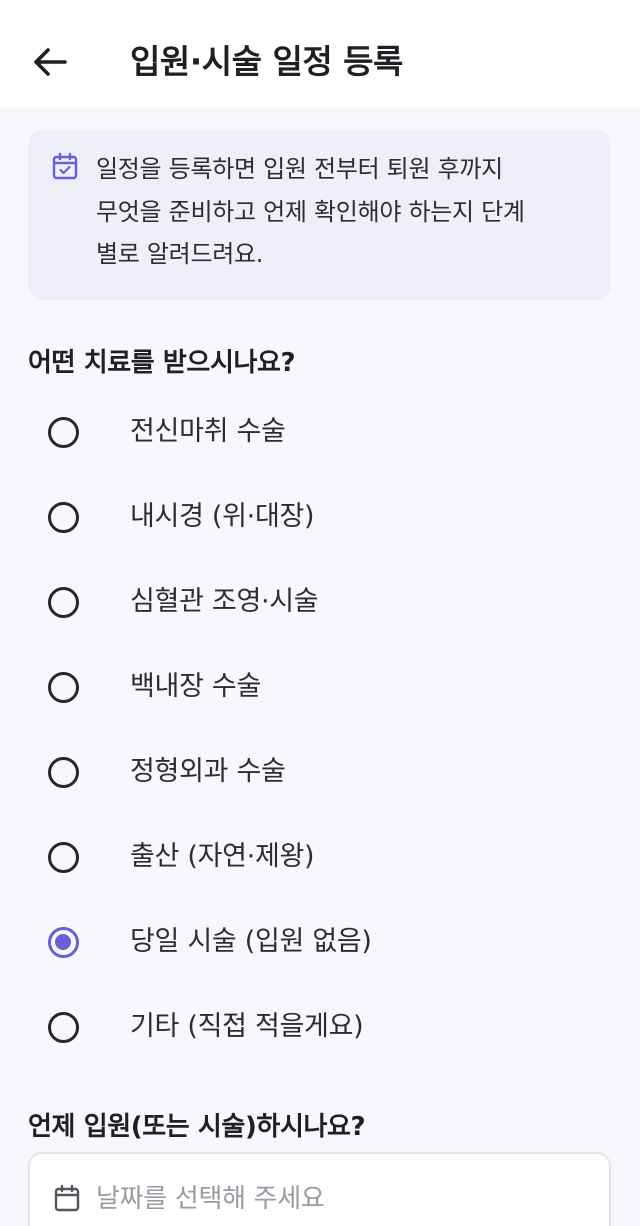 This screenshot has width=640, height=1226. I want to click on app-bar: 입원·시술 일정 등록, so click(320, 54).